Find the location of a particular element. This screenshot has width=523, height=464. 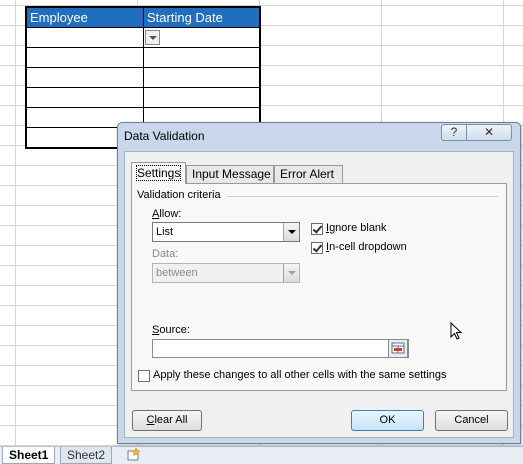

collapse-dialog-button is located at coordinates (398, 348).